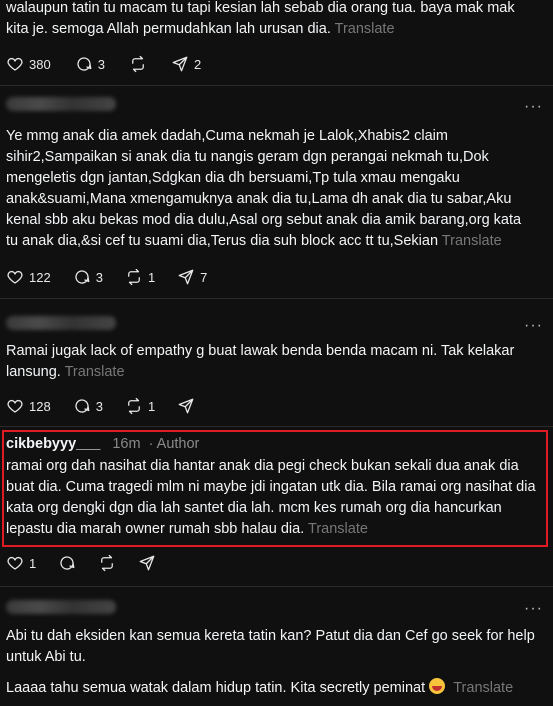 The height and width of the screenshot is (706, 553). Describe the element at coordinates (53, 444) in the screenshot. I see `author-username: cikbebyyy___` at that location.